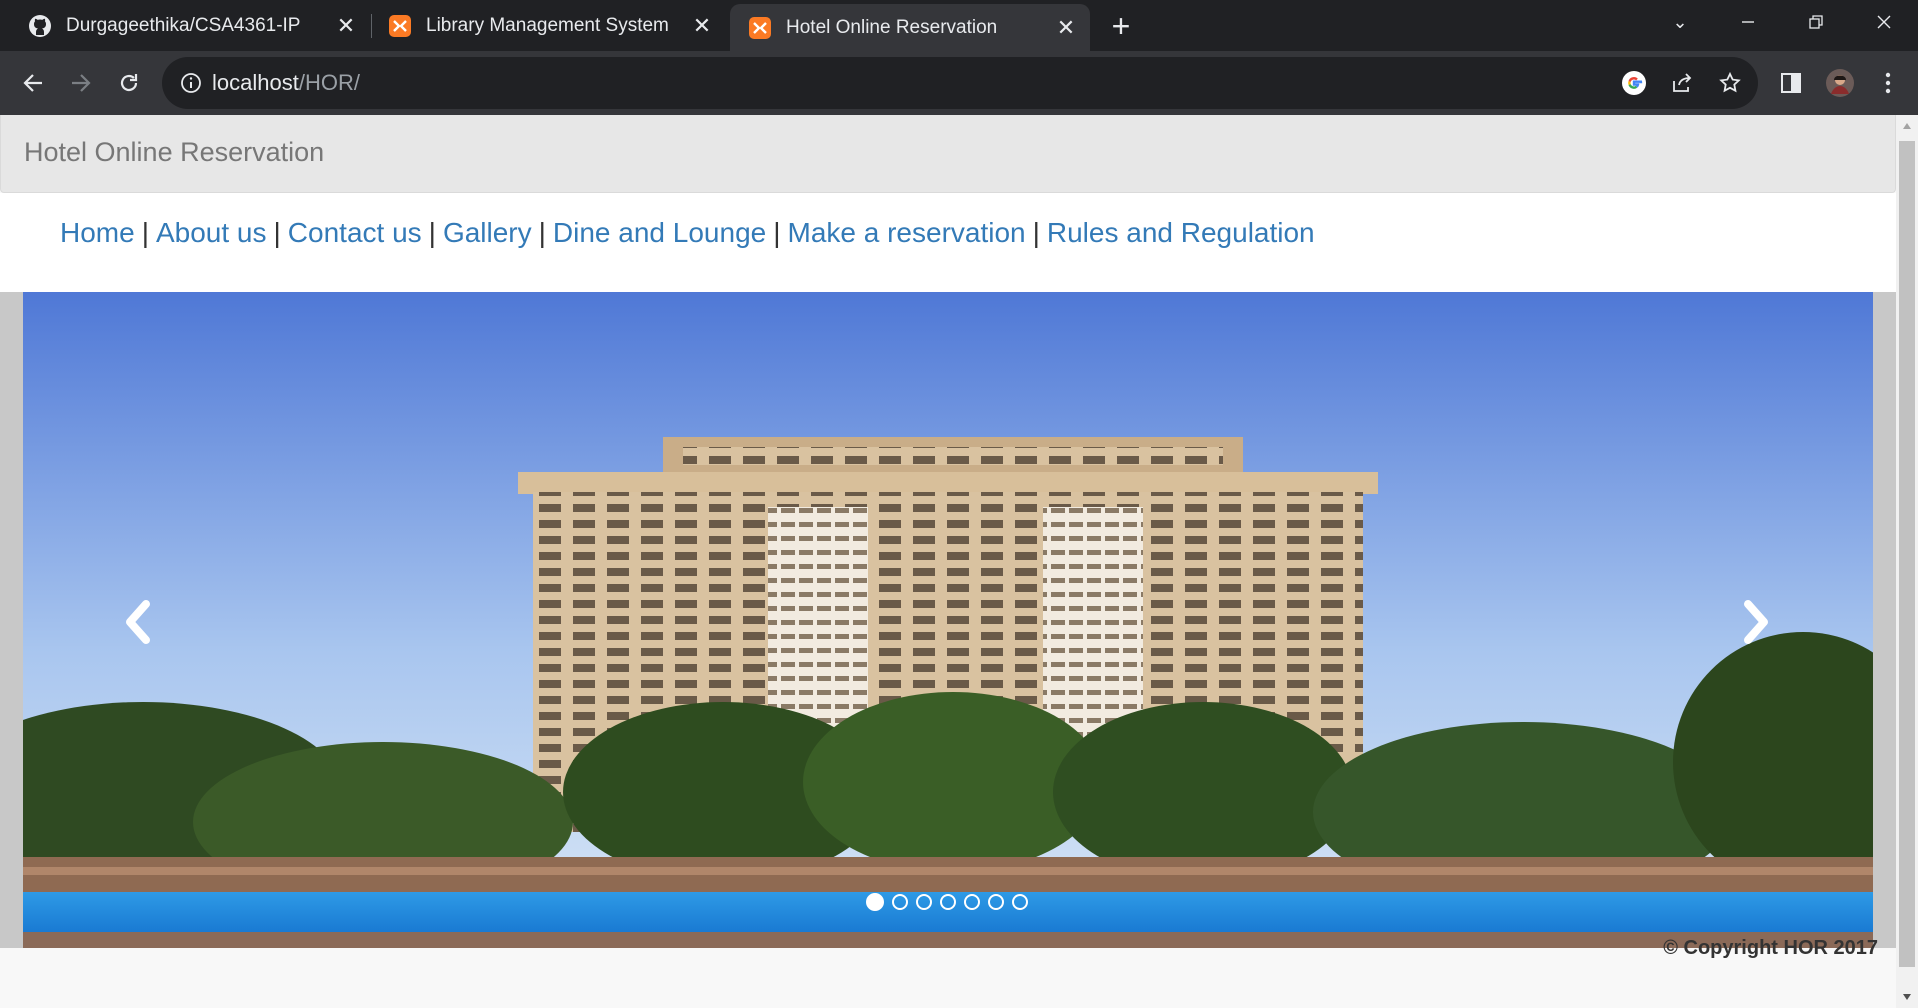  Describe the element at coordinates (191, 83) in the screenshot. I see `info-icon` at that location.